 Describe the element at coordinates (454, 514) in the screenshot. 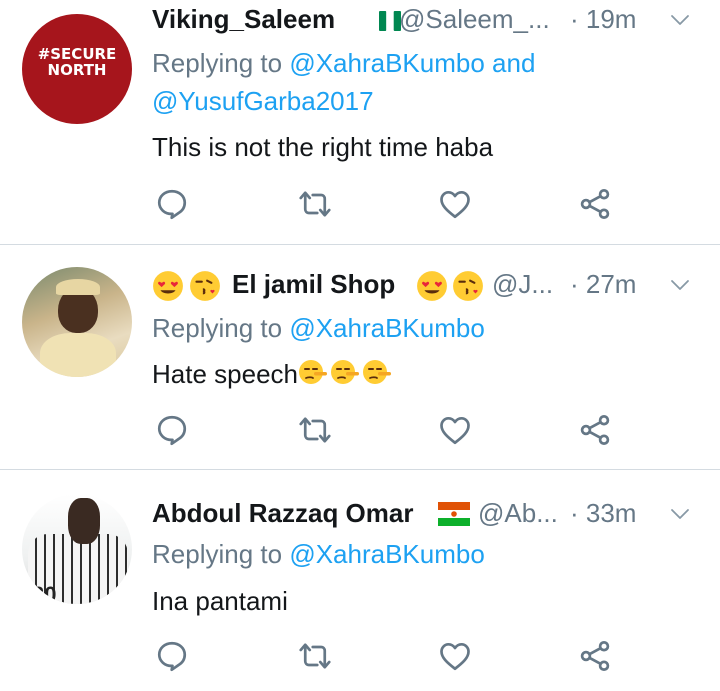

I see `niger-flag-icon` at that location.